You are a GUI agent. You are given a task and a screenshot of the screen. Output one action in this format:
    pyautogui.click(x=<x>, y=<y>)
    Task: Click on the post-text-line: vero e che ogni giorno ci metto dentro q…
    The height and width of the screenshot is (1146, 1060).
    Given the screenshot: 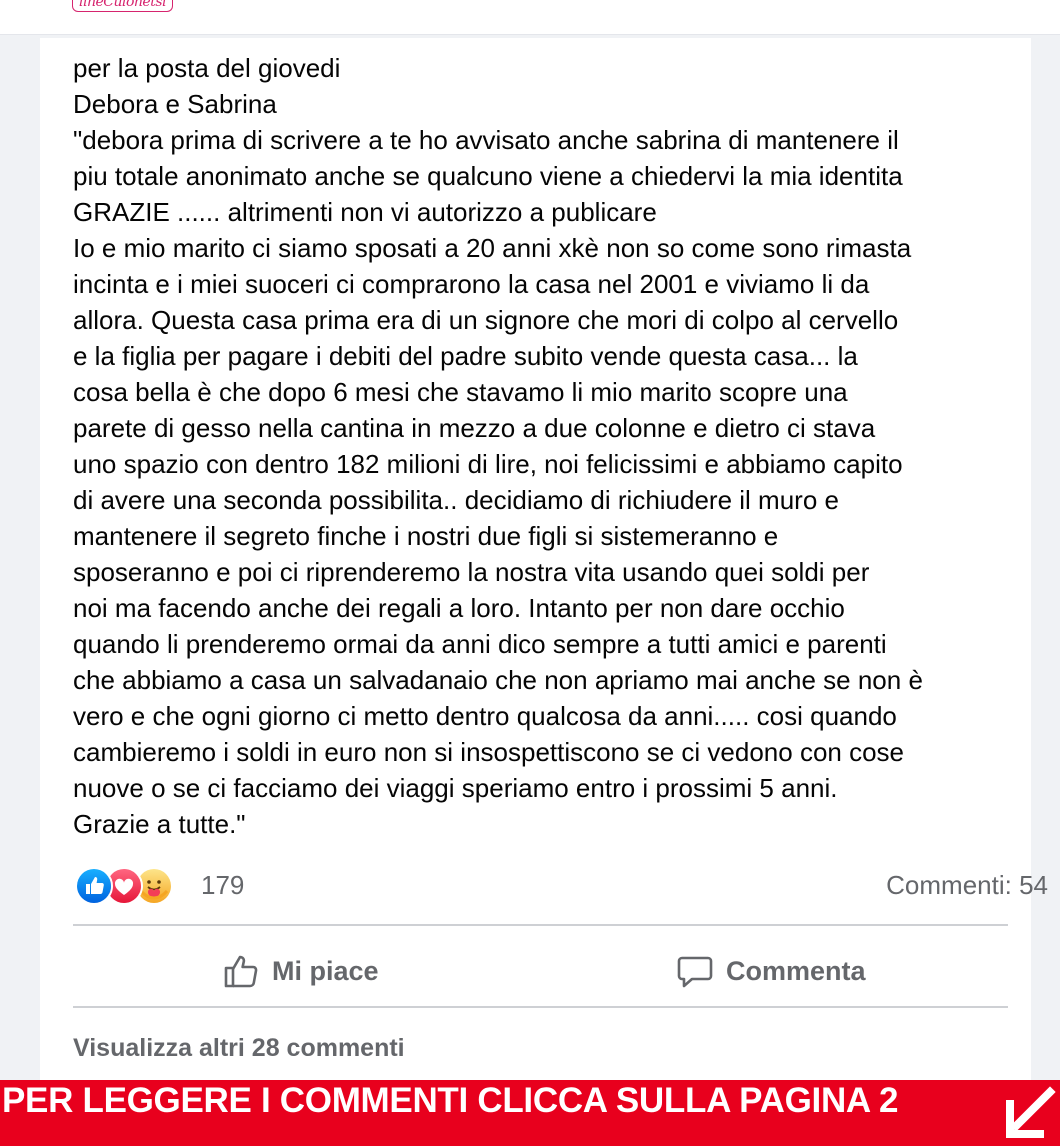 What is the action you would take?
    pyautogui.click(x=485, y=716)
    